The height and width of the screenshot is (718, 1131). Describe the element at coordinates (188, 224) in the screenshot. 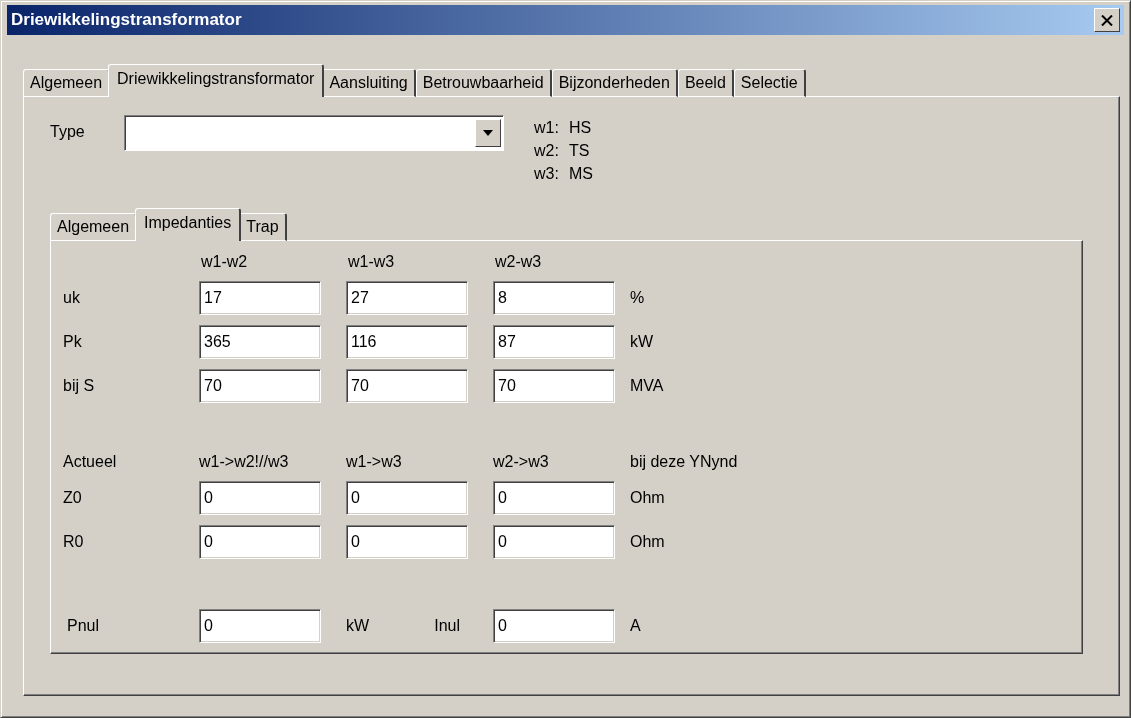

I see `tab: Impedanties` at that location.